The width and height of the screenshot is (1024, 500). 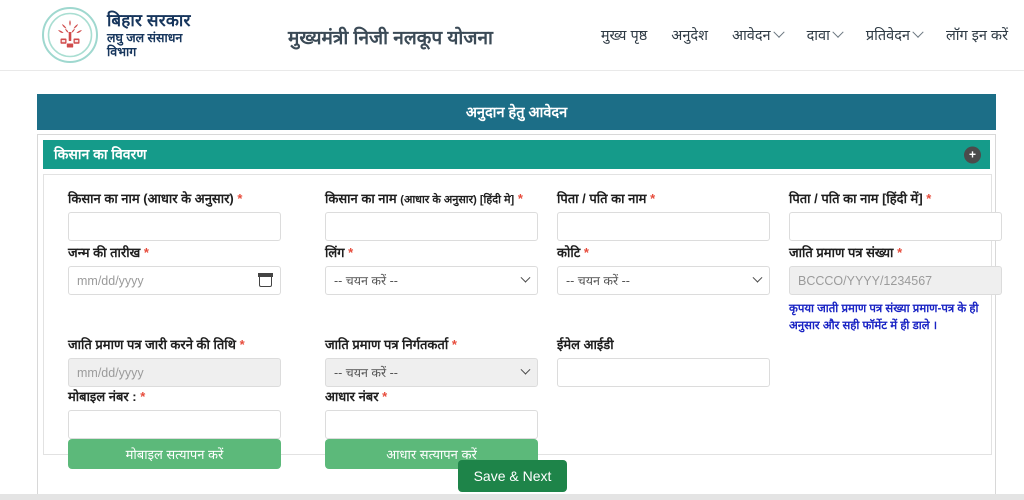 I want to click on field-email: ईमेल आईडी, so click(x=651, y=361).